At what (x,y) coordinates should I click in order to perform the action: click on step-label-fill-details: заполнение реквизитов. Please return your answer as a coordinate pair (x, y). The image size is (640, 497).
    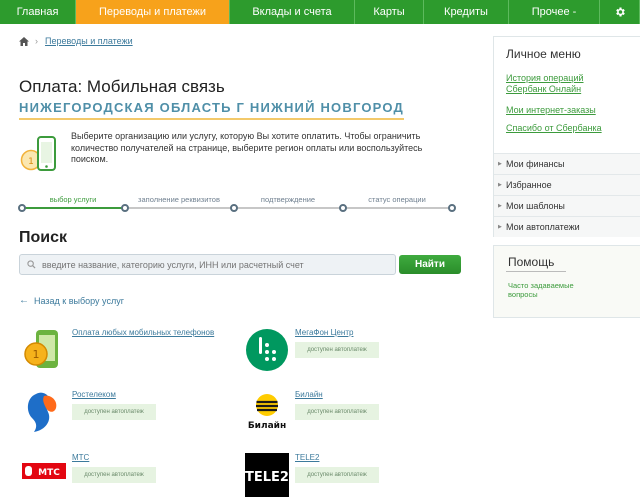
    Looking at the image, I should click on (179, 199).